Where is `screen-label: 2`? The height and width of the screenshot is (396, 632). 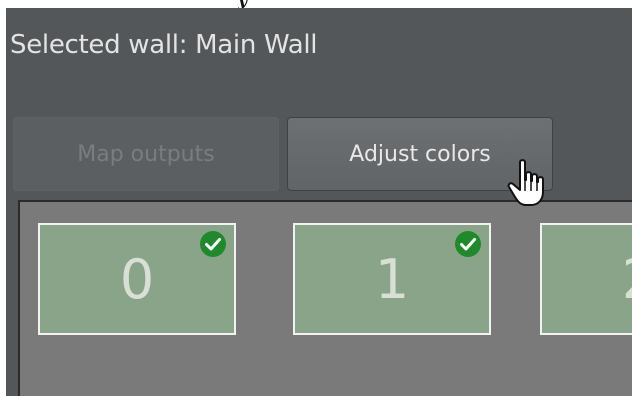 screen-label: 2 is located at coordinates (627, 279).